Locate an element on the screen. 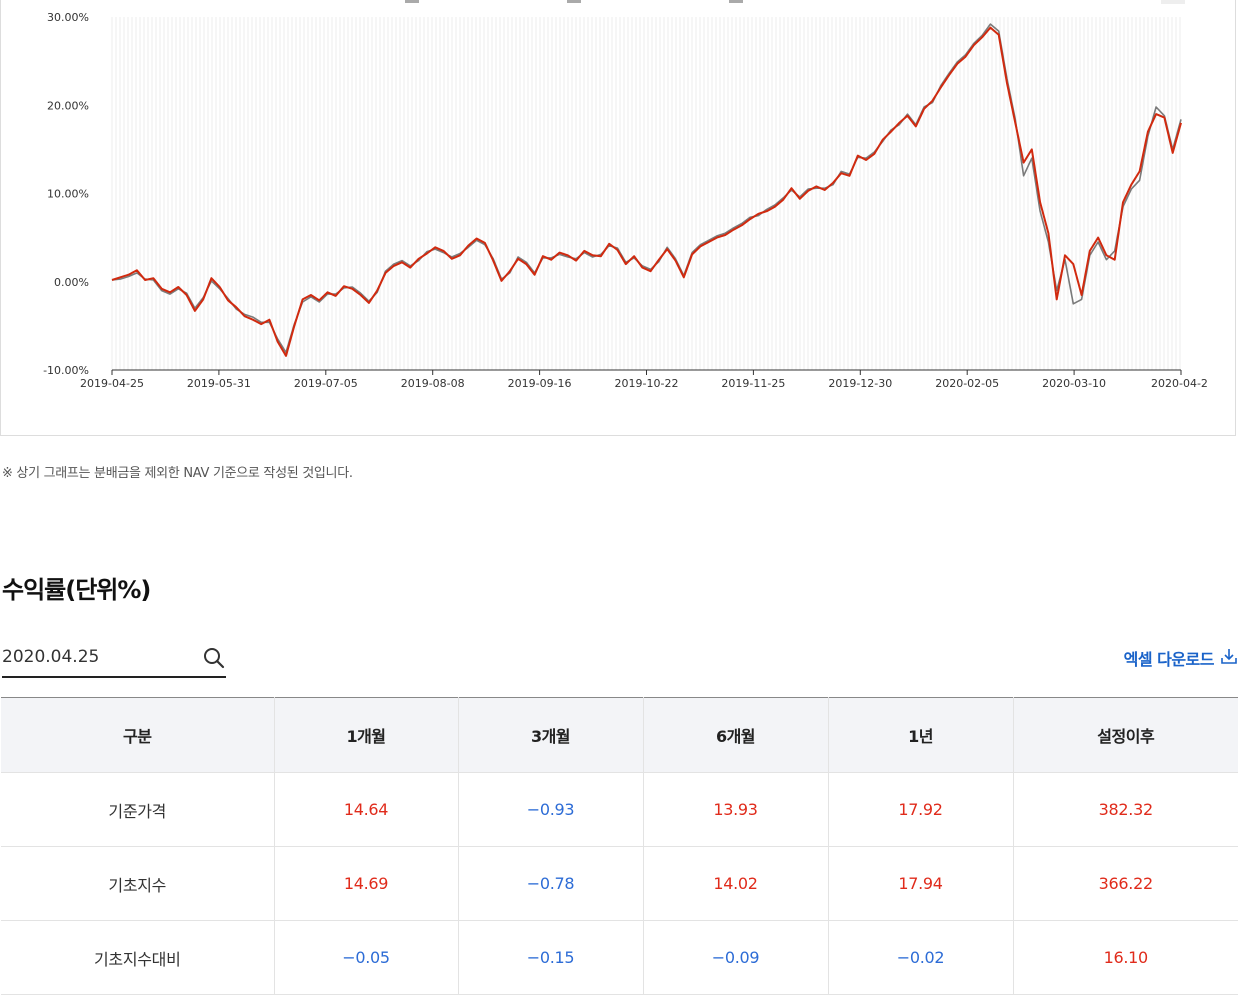 This screenshot has height=995, width=1246. x-tick-label: 2019-09-16 is located at coordinates (540, 383).